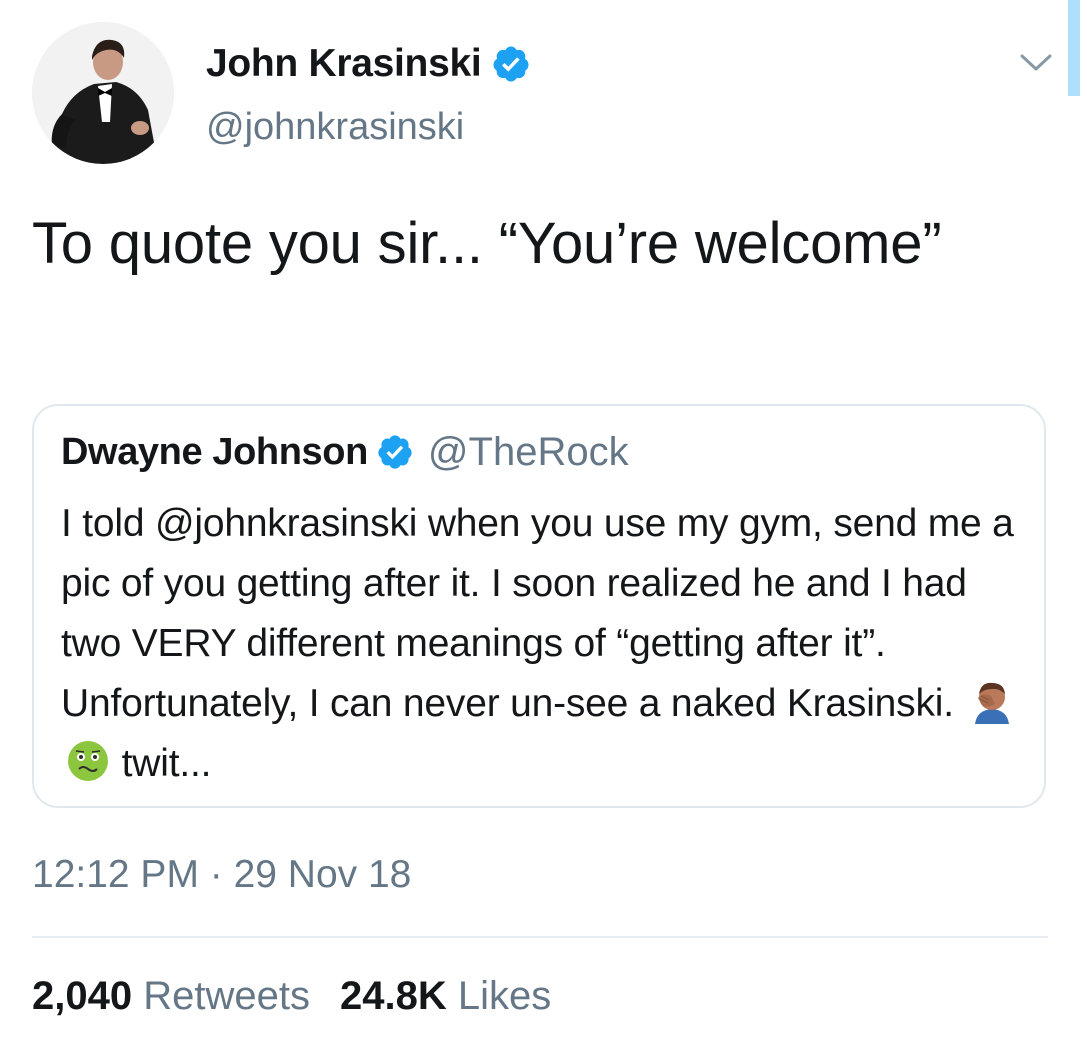 The height and width of the screenshot is (1049, 1080). I want to click on quoted-author-name: Dwayne Johnson, so click(214, 452).